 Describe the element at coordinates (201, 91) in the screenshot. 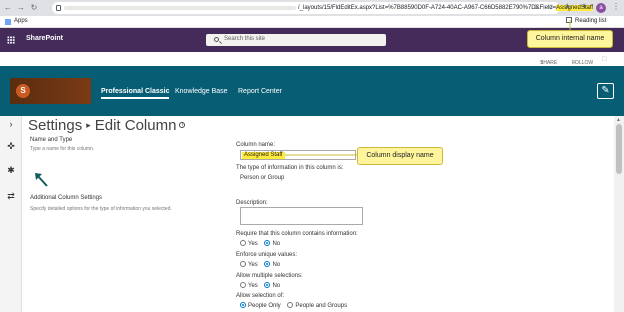

I see `nav-knowledge-base: Knowledge Base` at that location.